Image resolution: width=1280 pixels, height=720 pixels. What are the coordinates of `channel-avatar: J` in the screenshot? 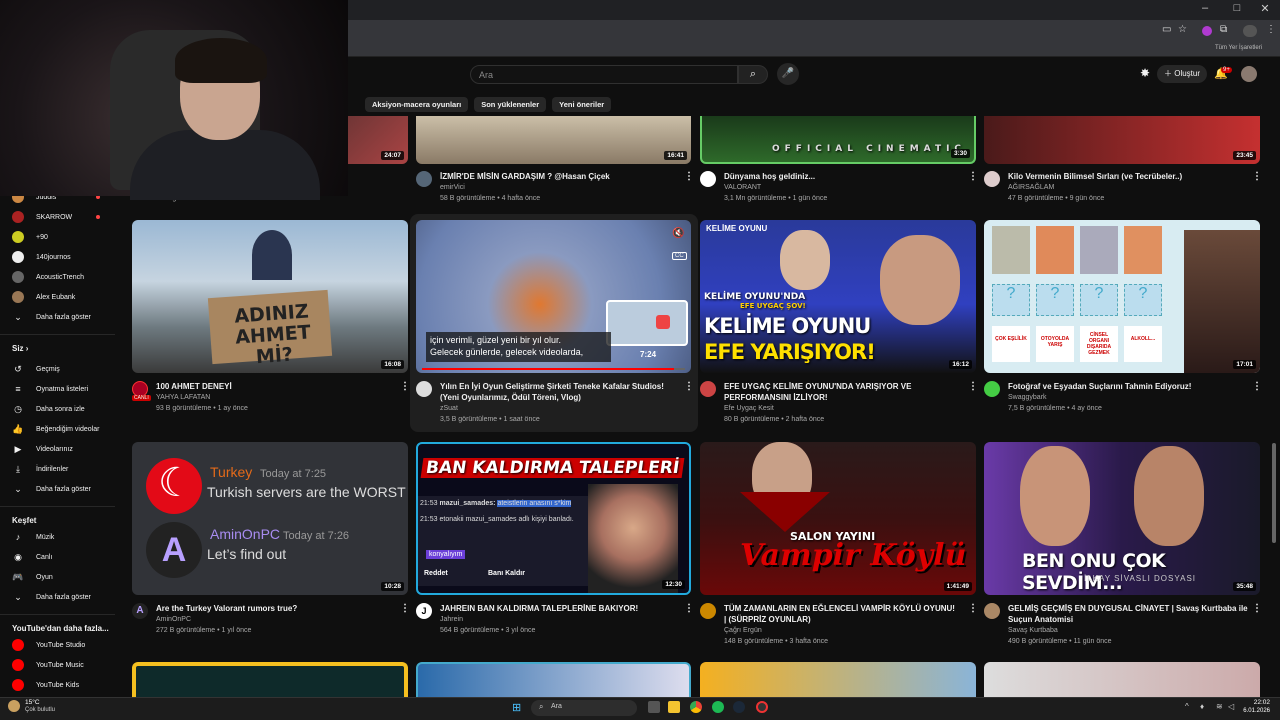 It's located at (424, 611).